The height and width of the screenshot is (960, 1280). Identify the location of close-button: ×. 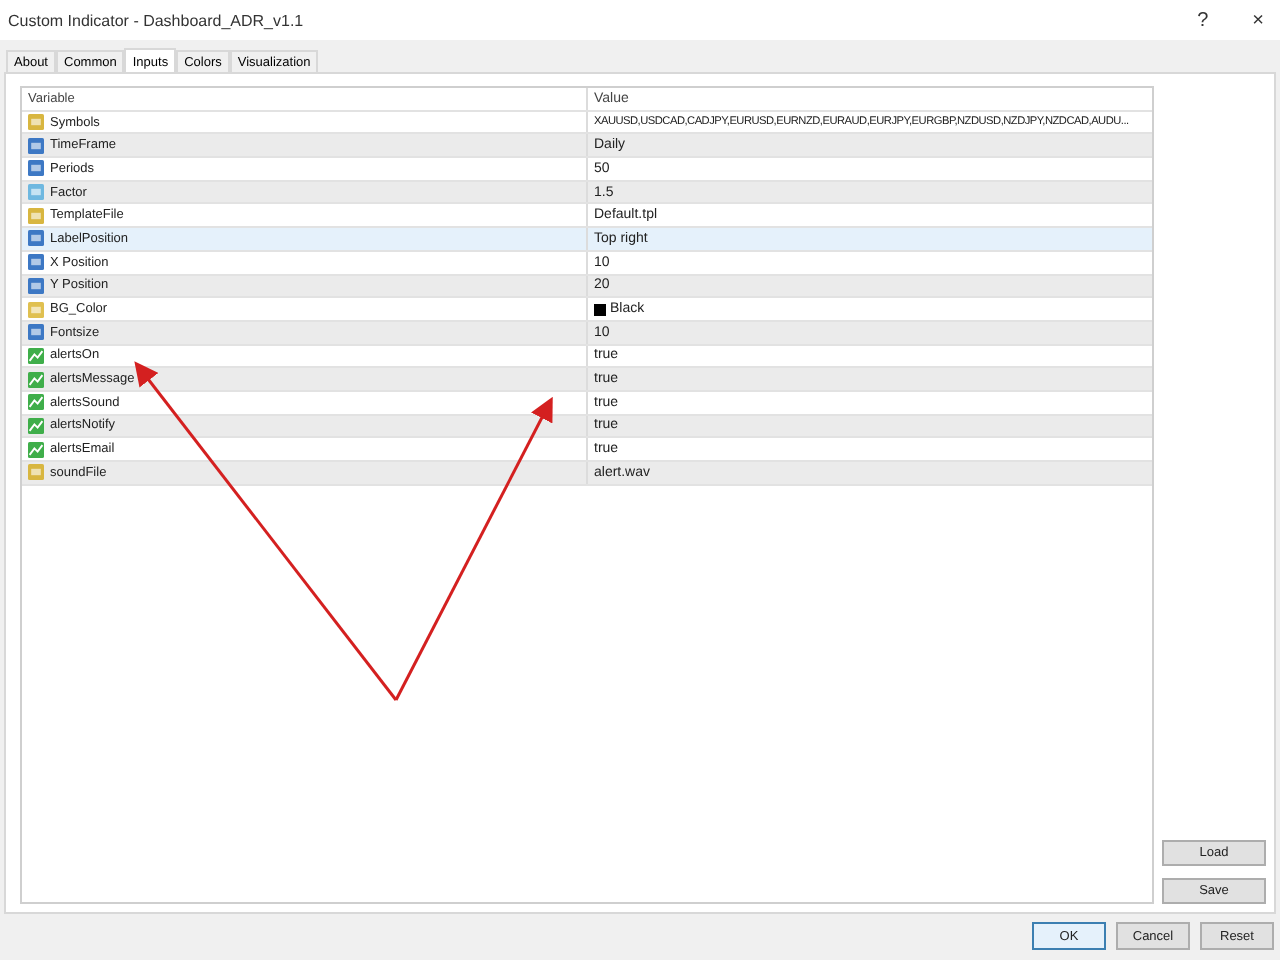
(1258, 20).